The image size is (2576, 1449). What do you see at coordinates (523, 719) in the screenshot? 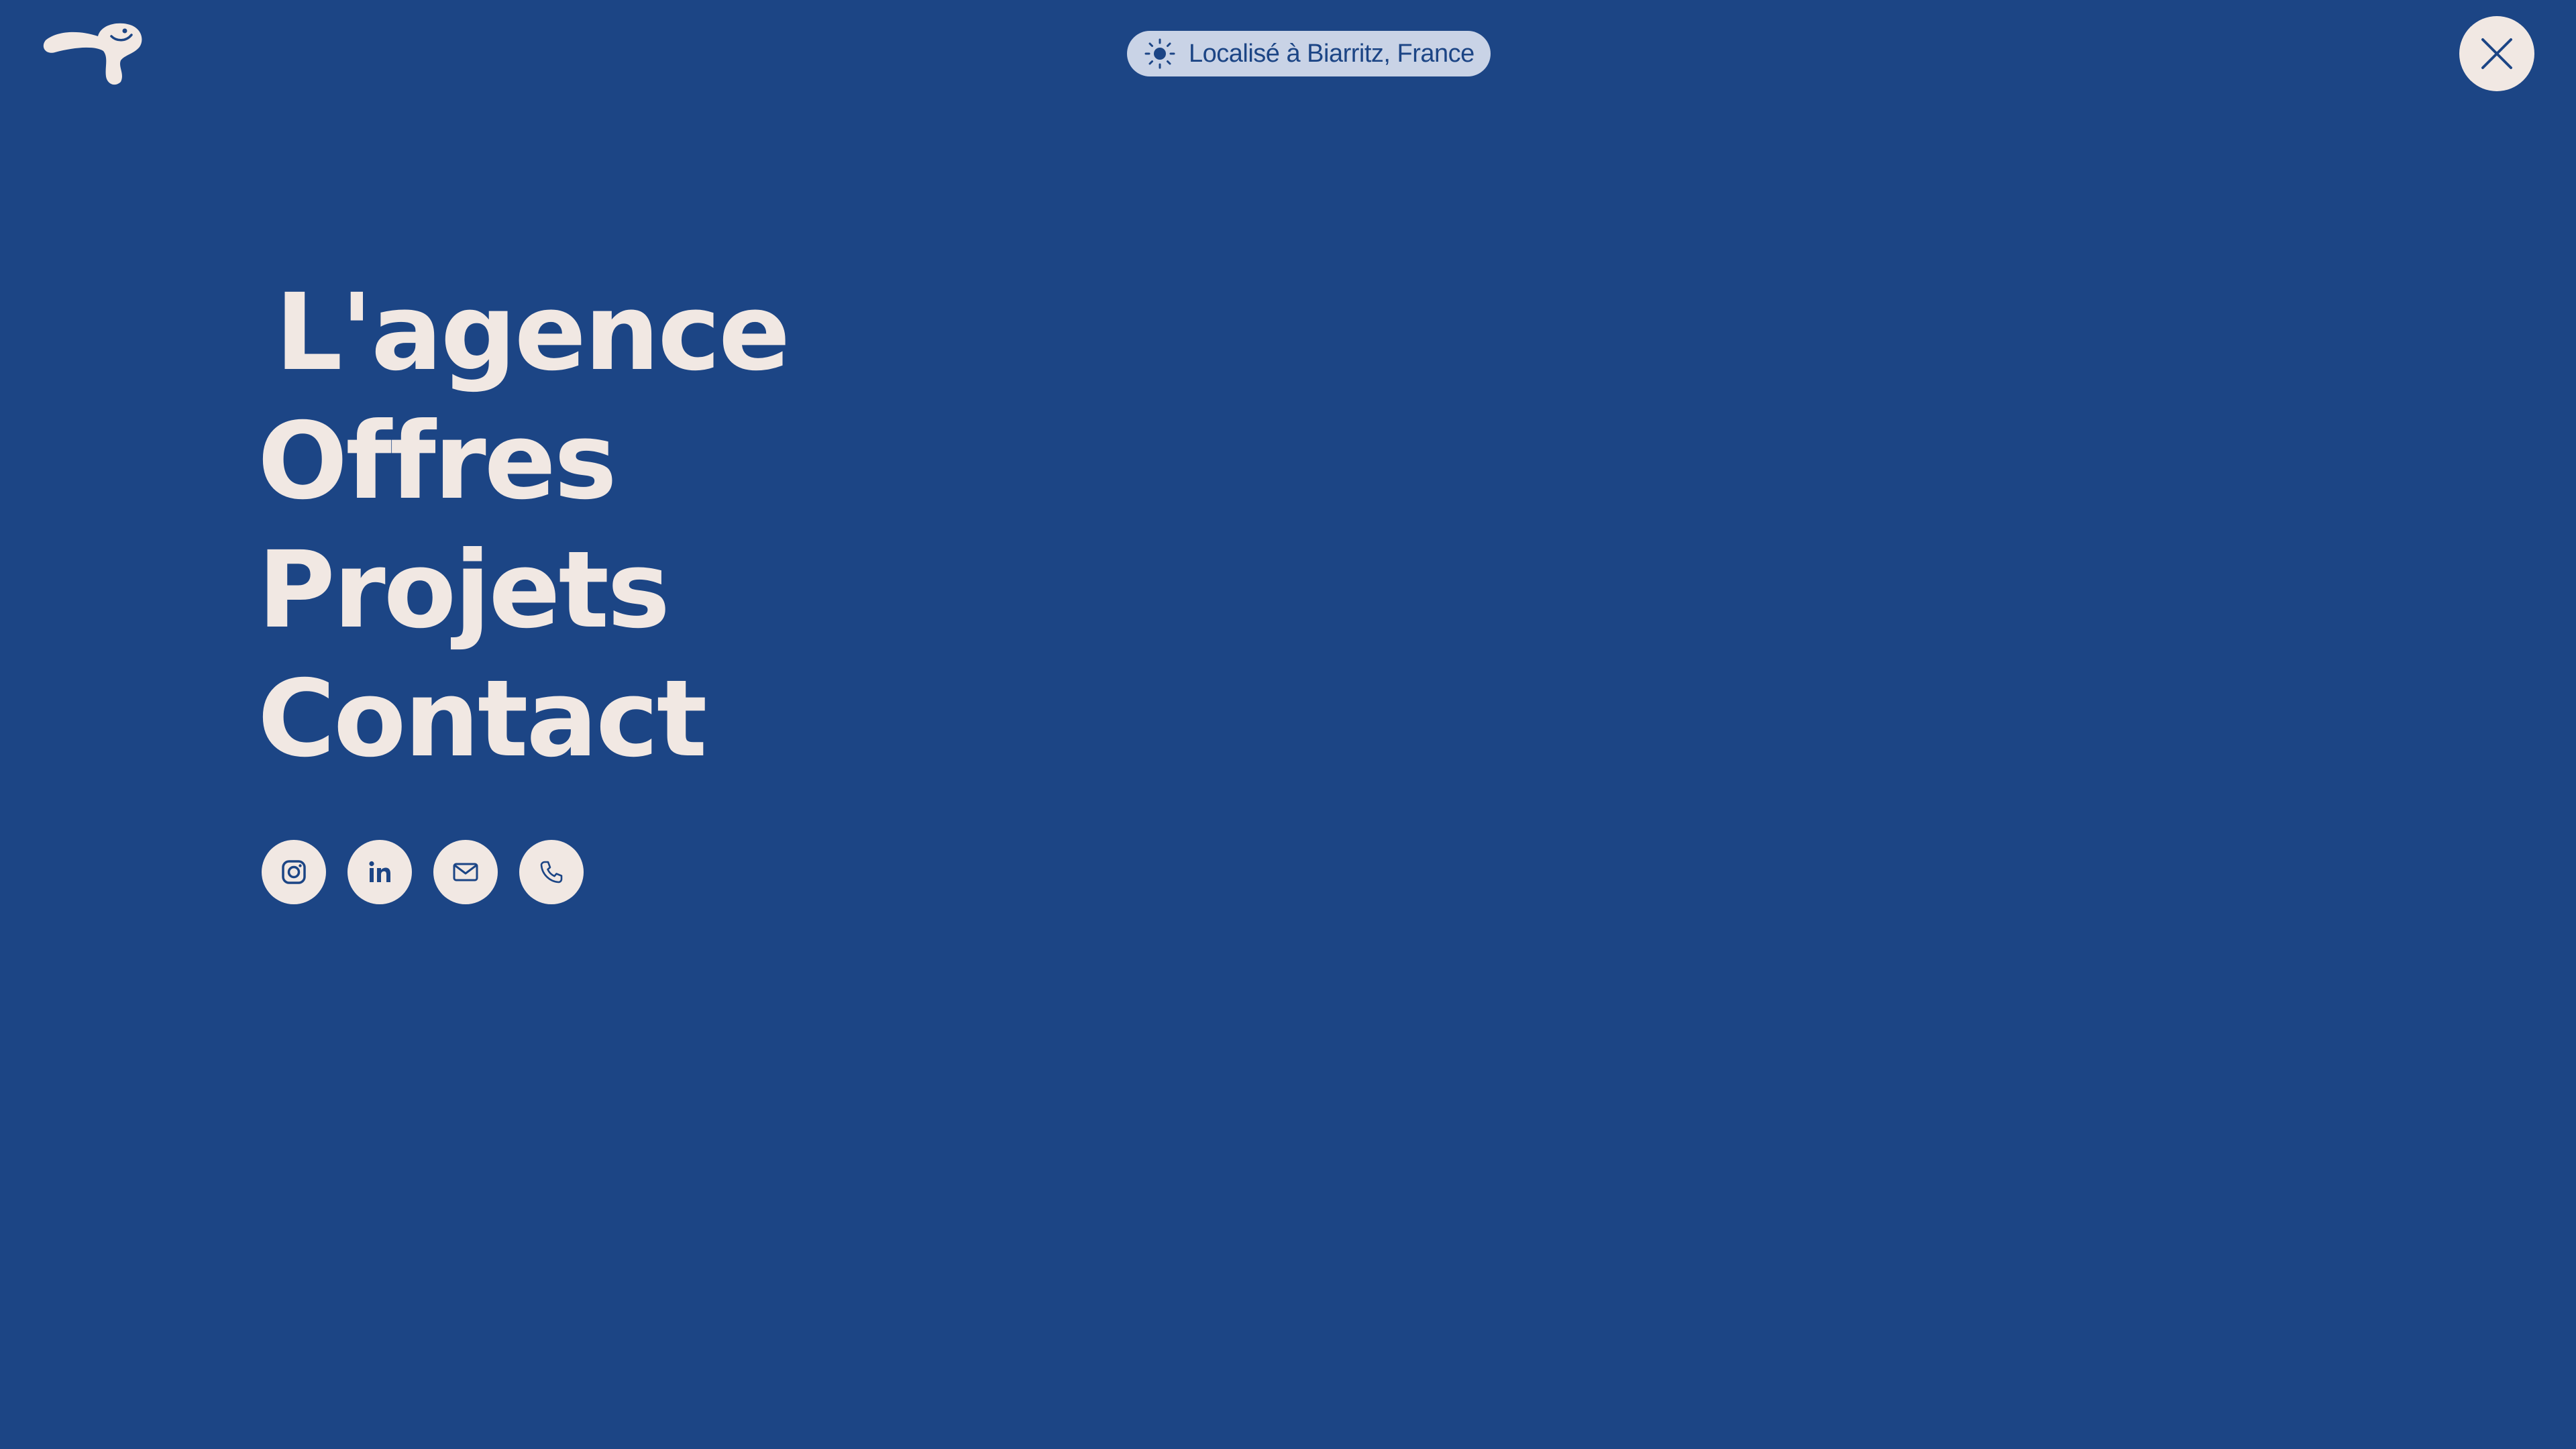
I see `menu-item-contact: Contact` at bounding box center [523, 719].